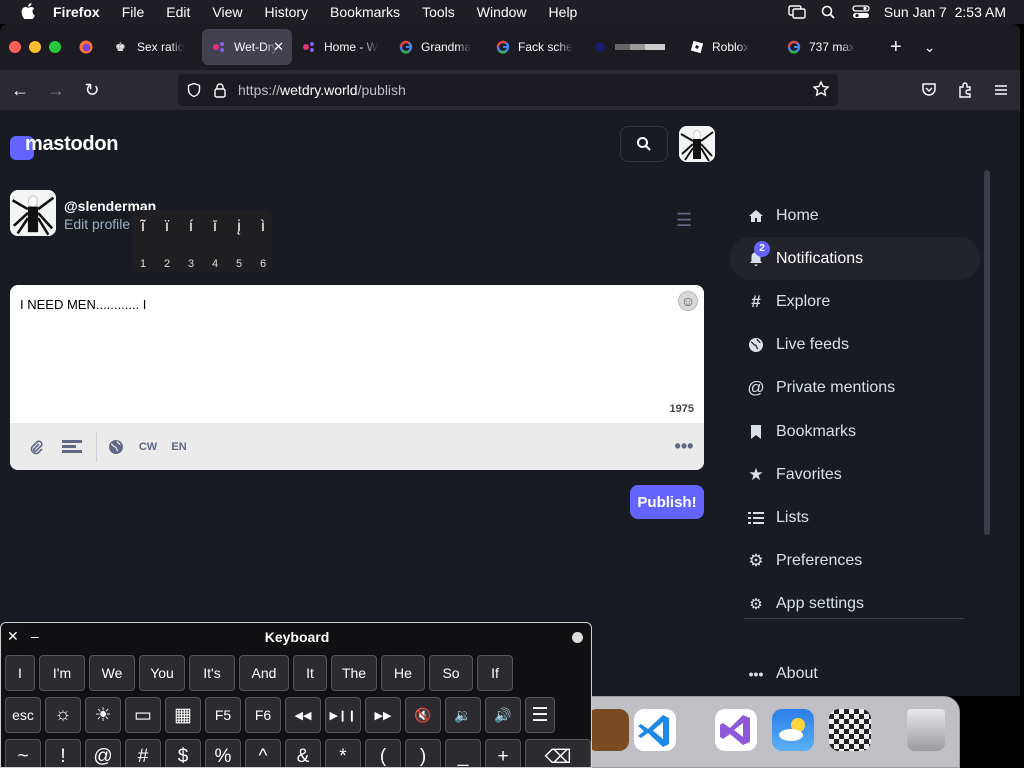 This screenshot has height=768, width=1024. I want to click on right-paren-key: ), so click(423, 753).